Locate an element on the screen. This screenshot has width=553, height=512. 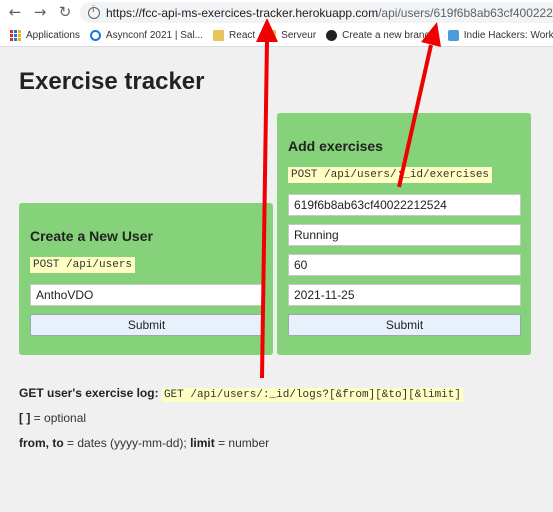
site-info-icon is located at coordinates (94, 12).